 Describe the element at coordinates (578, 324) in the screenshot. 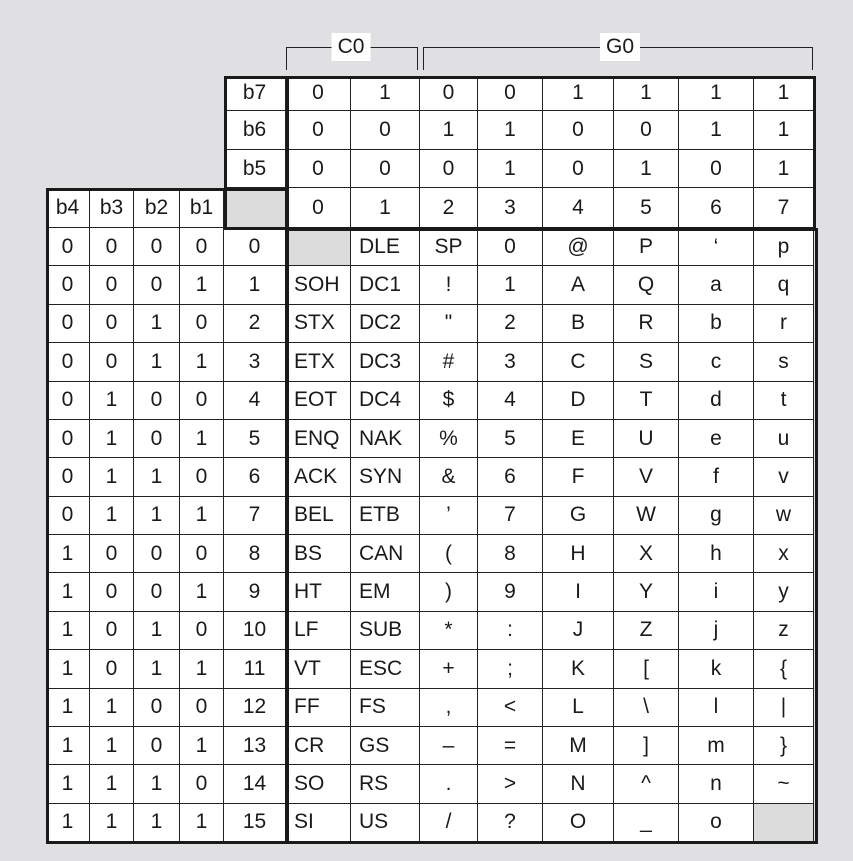

I see `char-cell: B` at that location.